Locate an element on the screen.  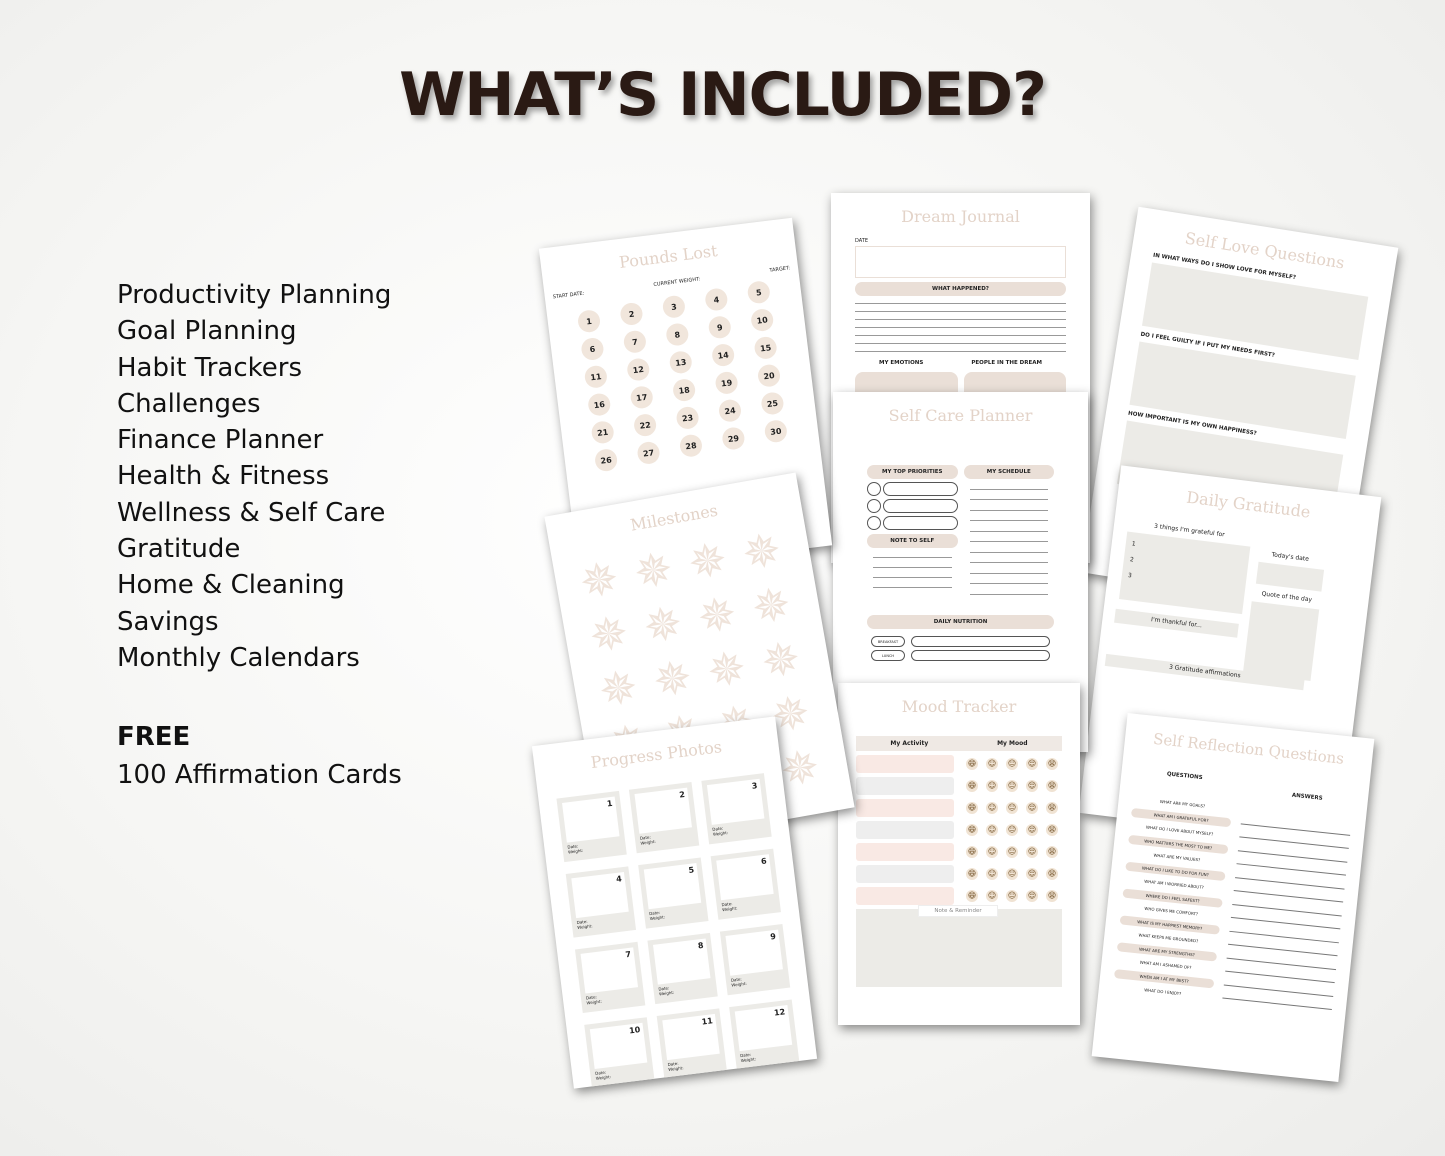
pound-circle: 4 is located at coordinates (716, 299).